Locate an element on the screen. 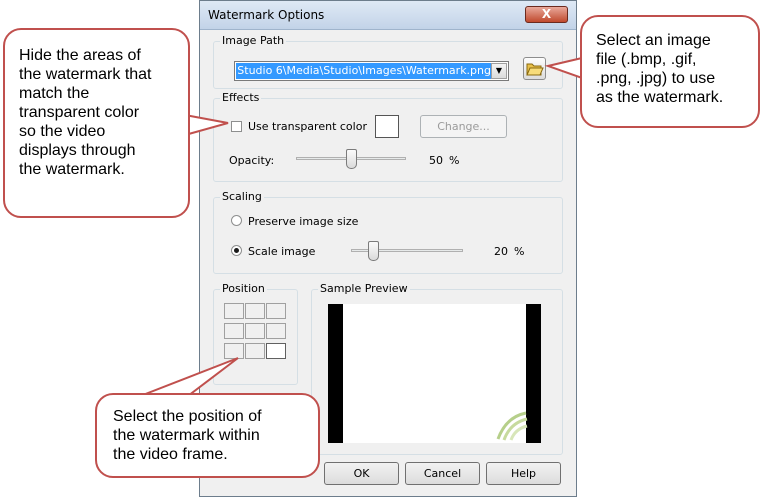  right-callout-pointer is located at coordinates (563, 68).